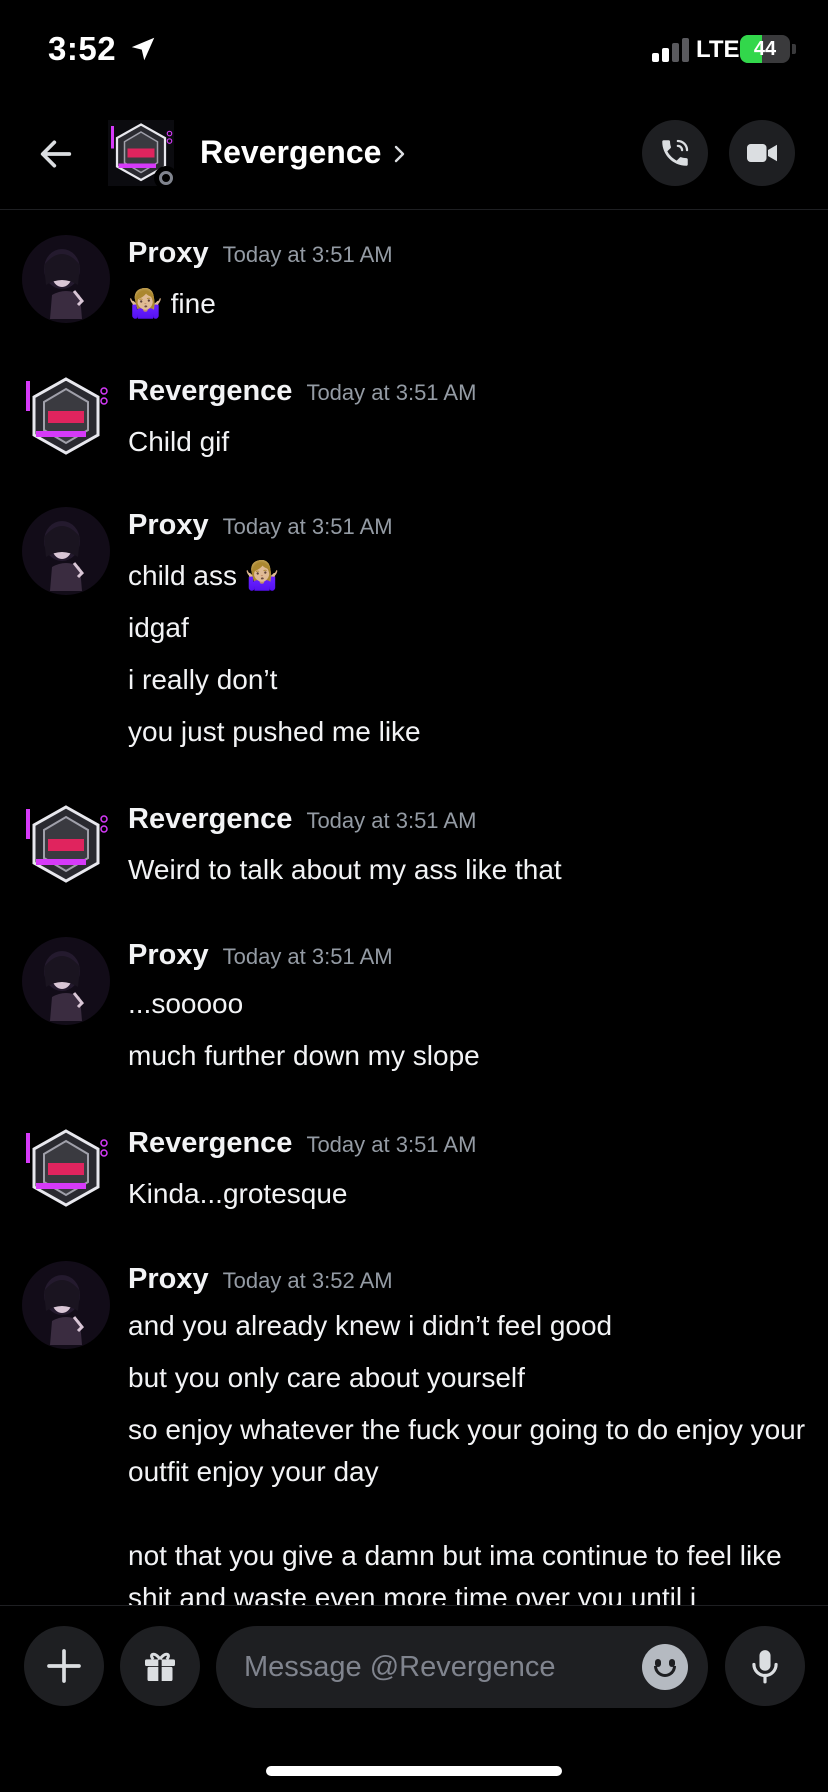 Image resolution: width=828 pixels, height=1792 pixels. What do you see at coordinates (468, 304) in the screenshot?
I see `message-text: 🤷🏼‍♀️ fine` at bounding box center [468, 304].